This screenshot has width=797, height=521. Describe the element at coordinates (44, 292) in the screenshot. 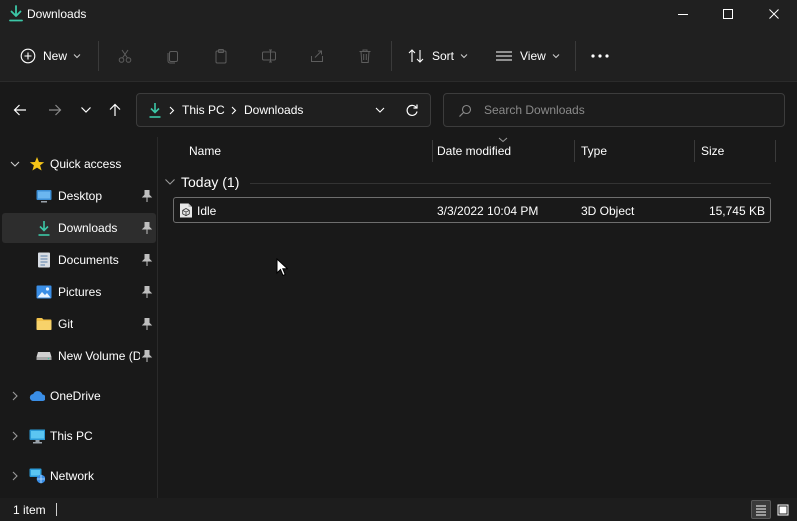

I see `pictures-icon` at that location.